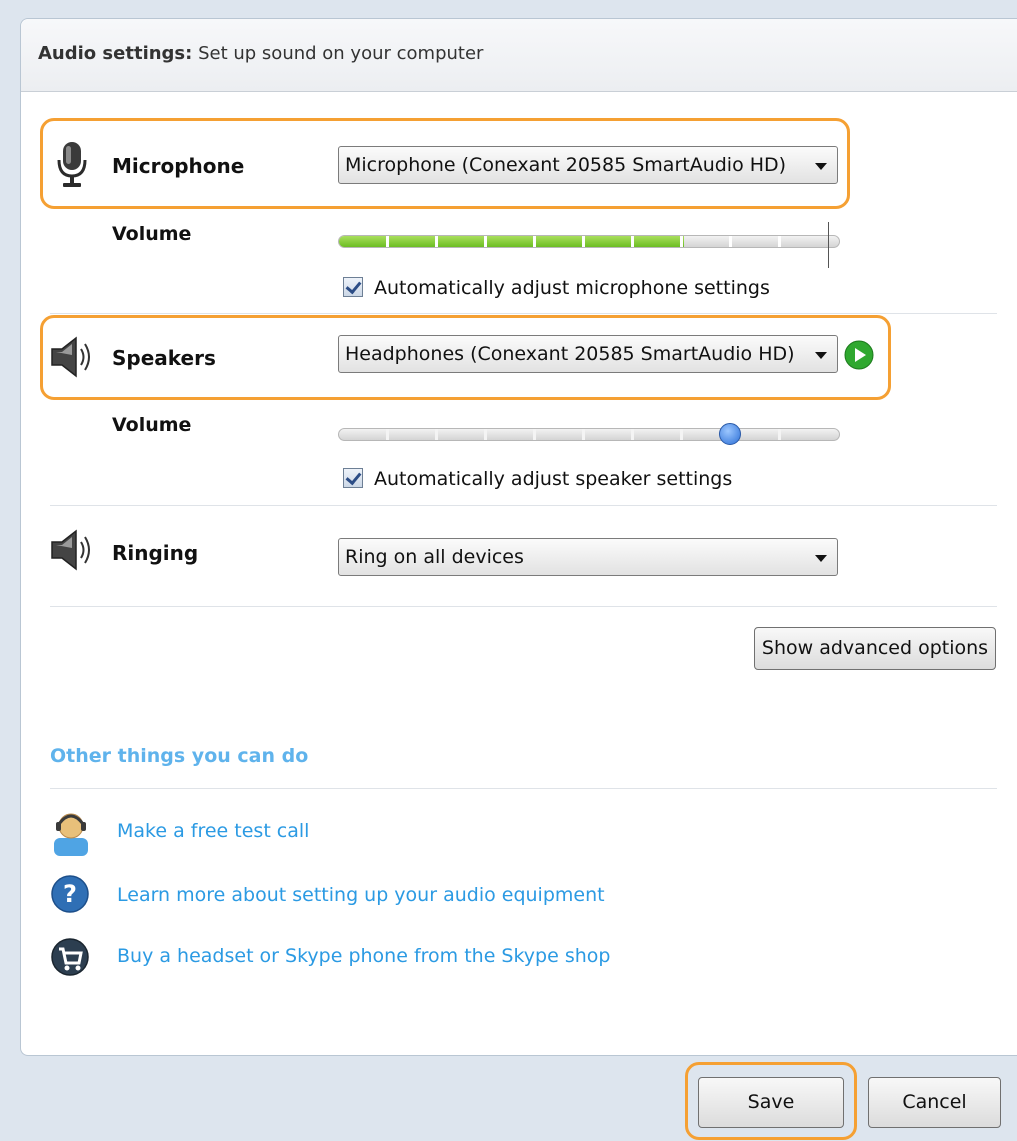 This screenshot has width=1017, height=1141. I want to click on speakers-auto-adjust-checkbox, so click(353, 478).